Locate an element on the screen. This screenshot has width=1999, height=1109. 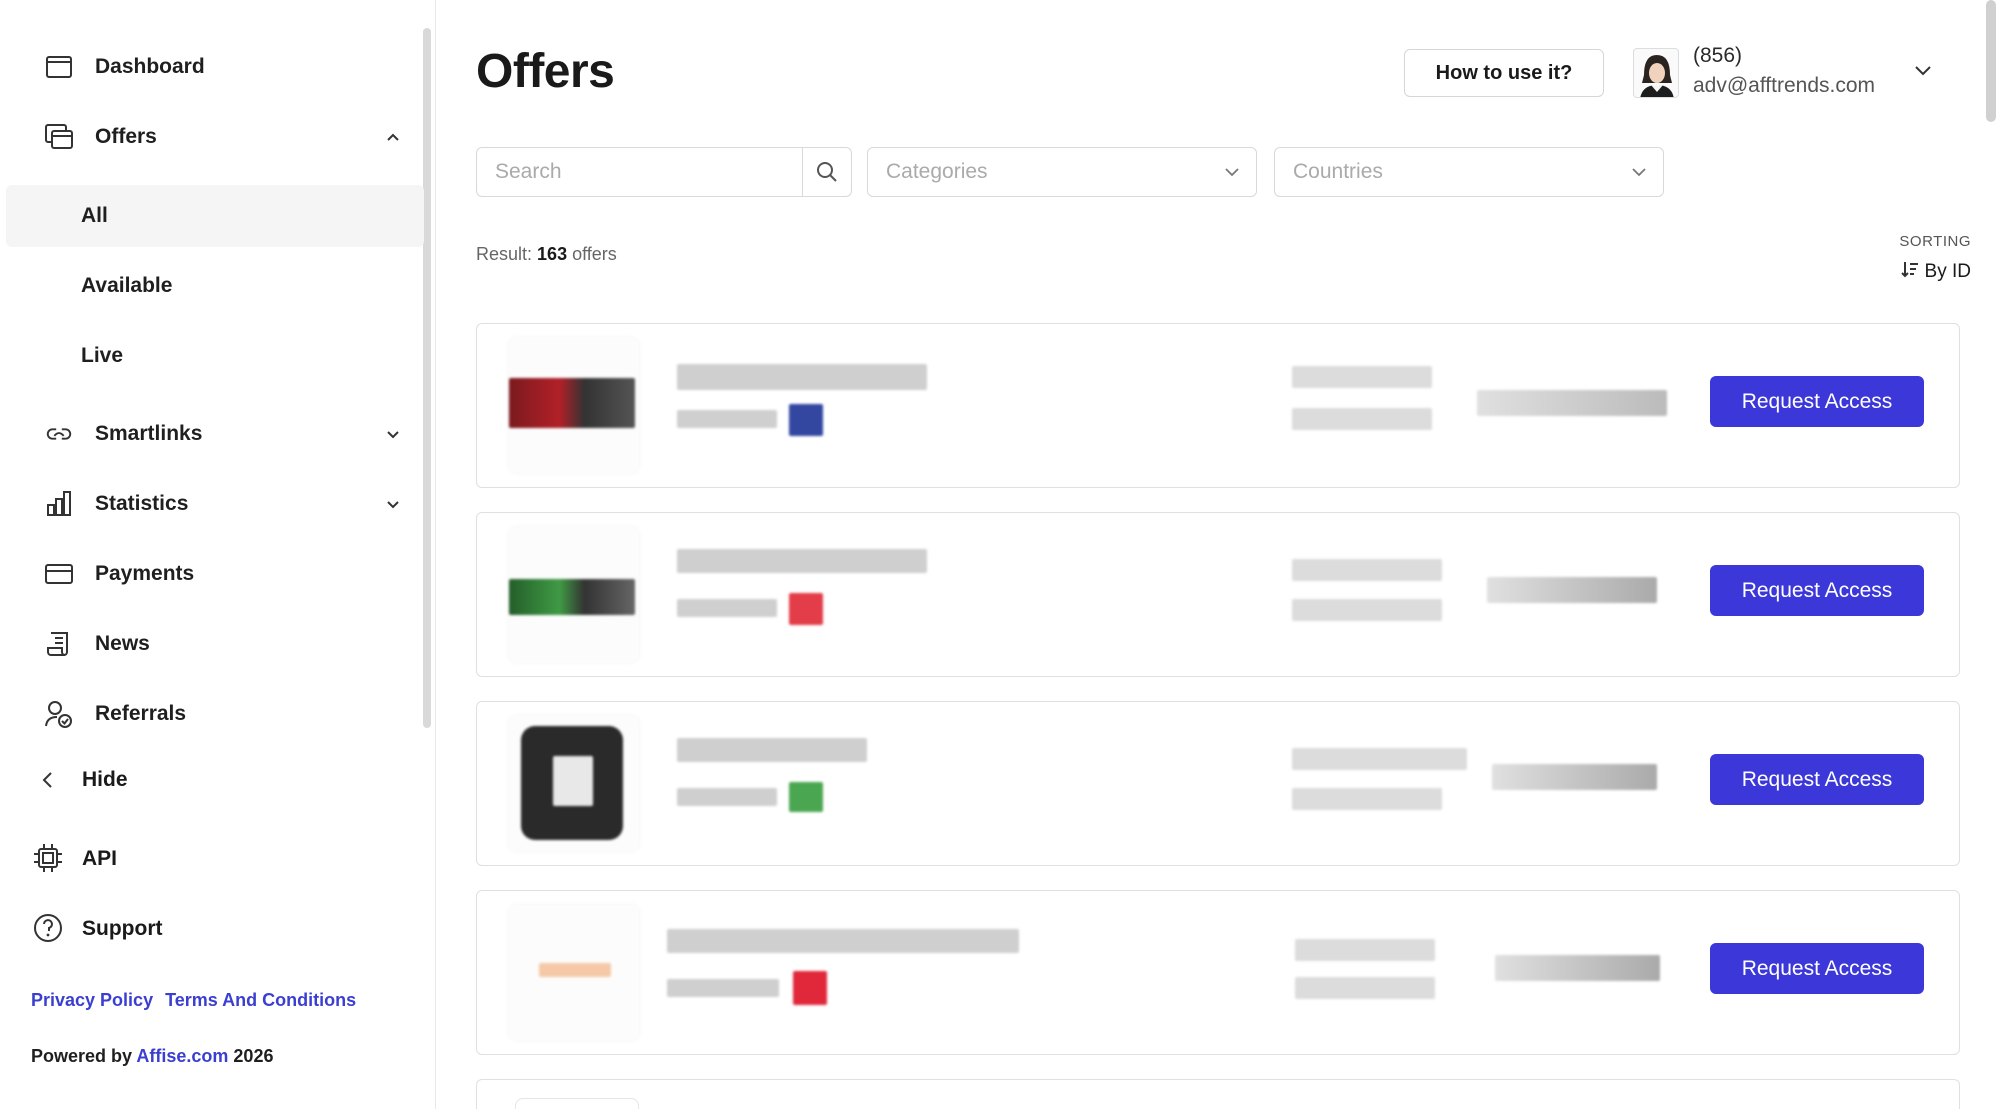
sidebar-item-dashboard: Dashboard is located at coordinates (210, 67).